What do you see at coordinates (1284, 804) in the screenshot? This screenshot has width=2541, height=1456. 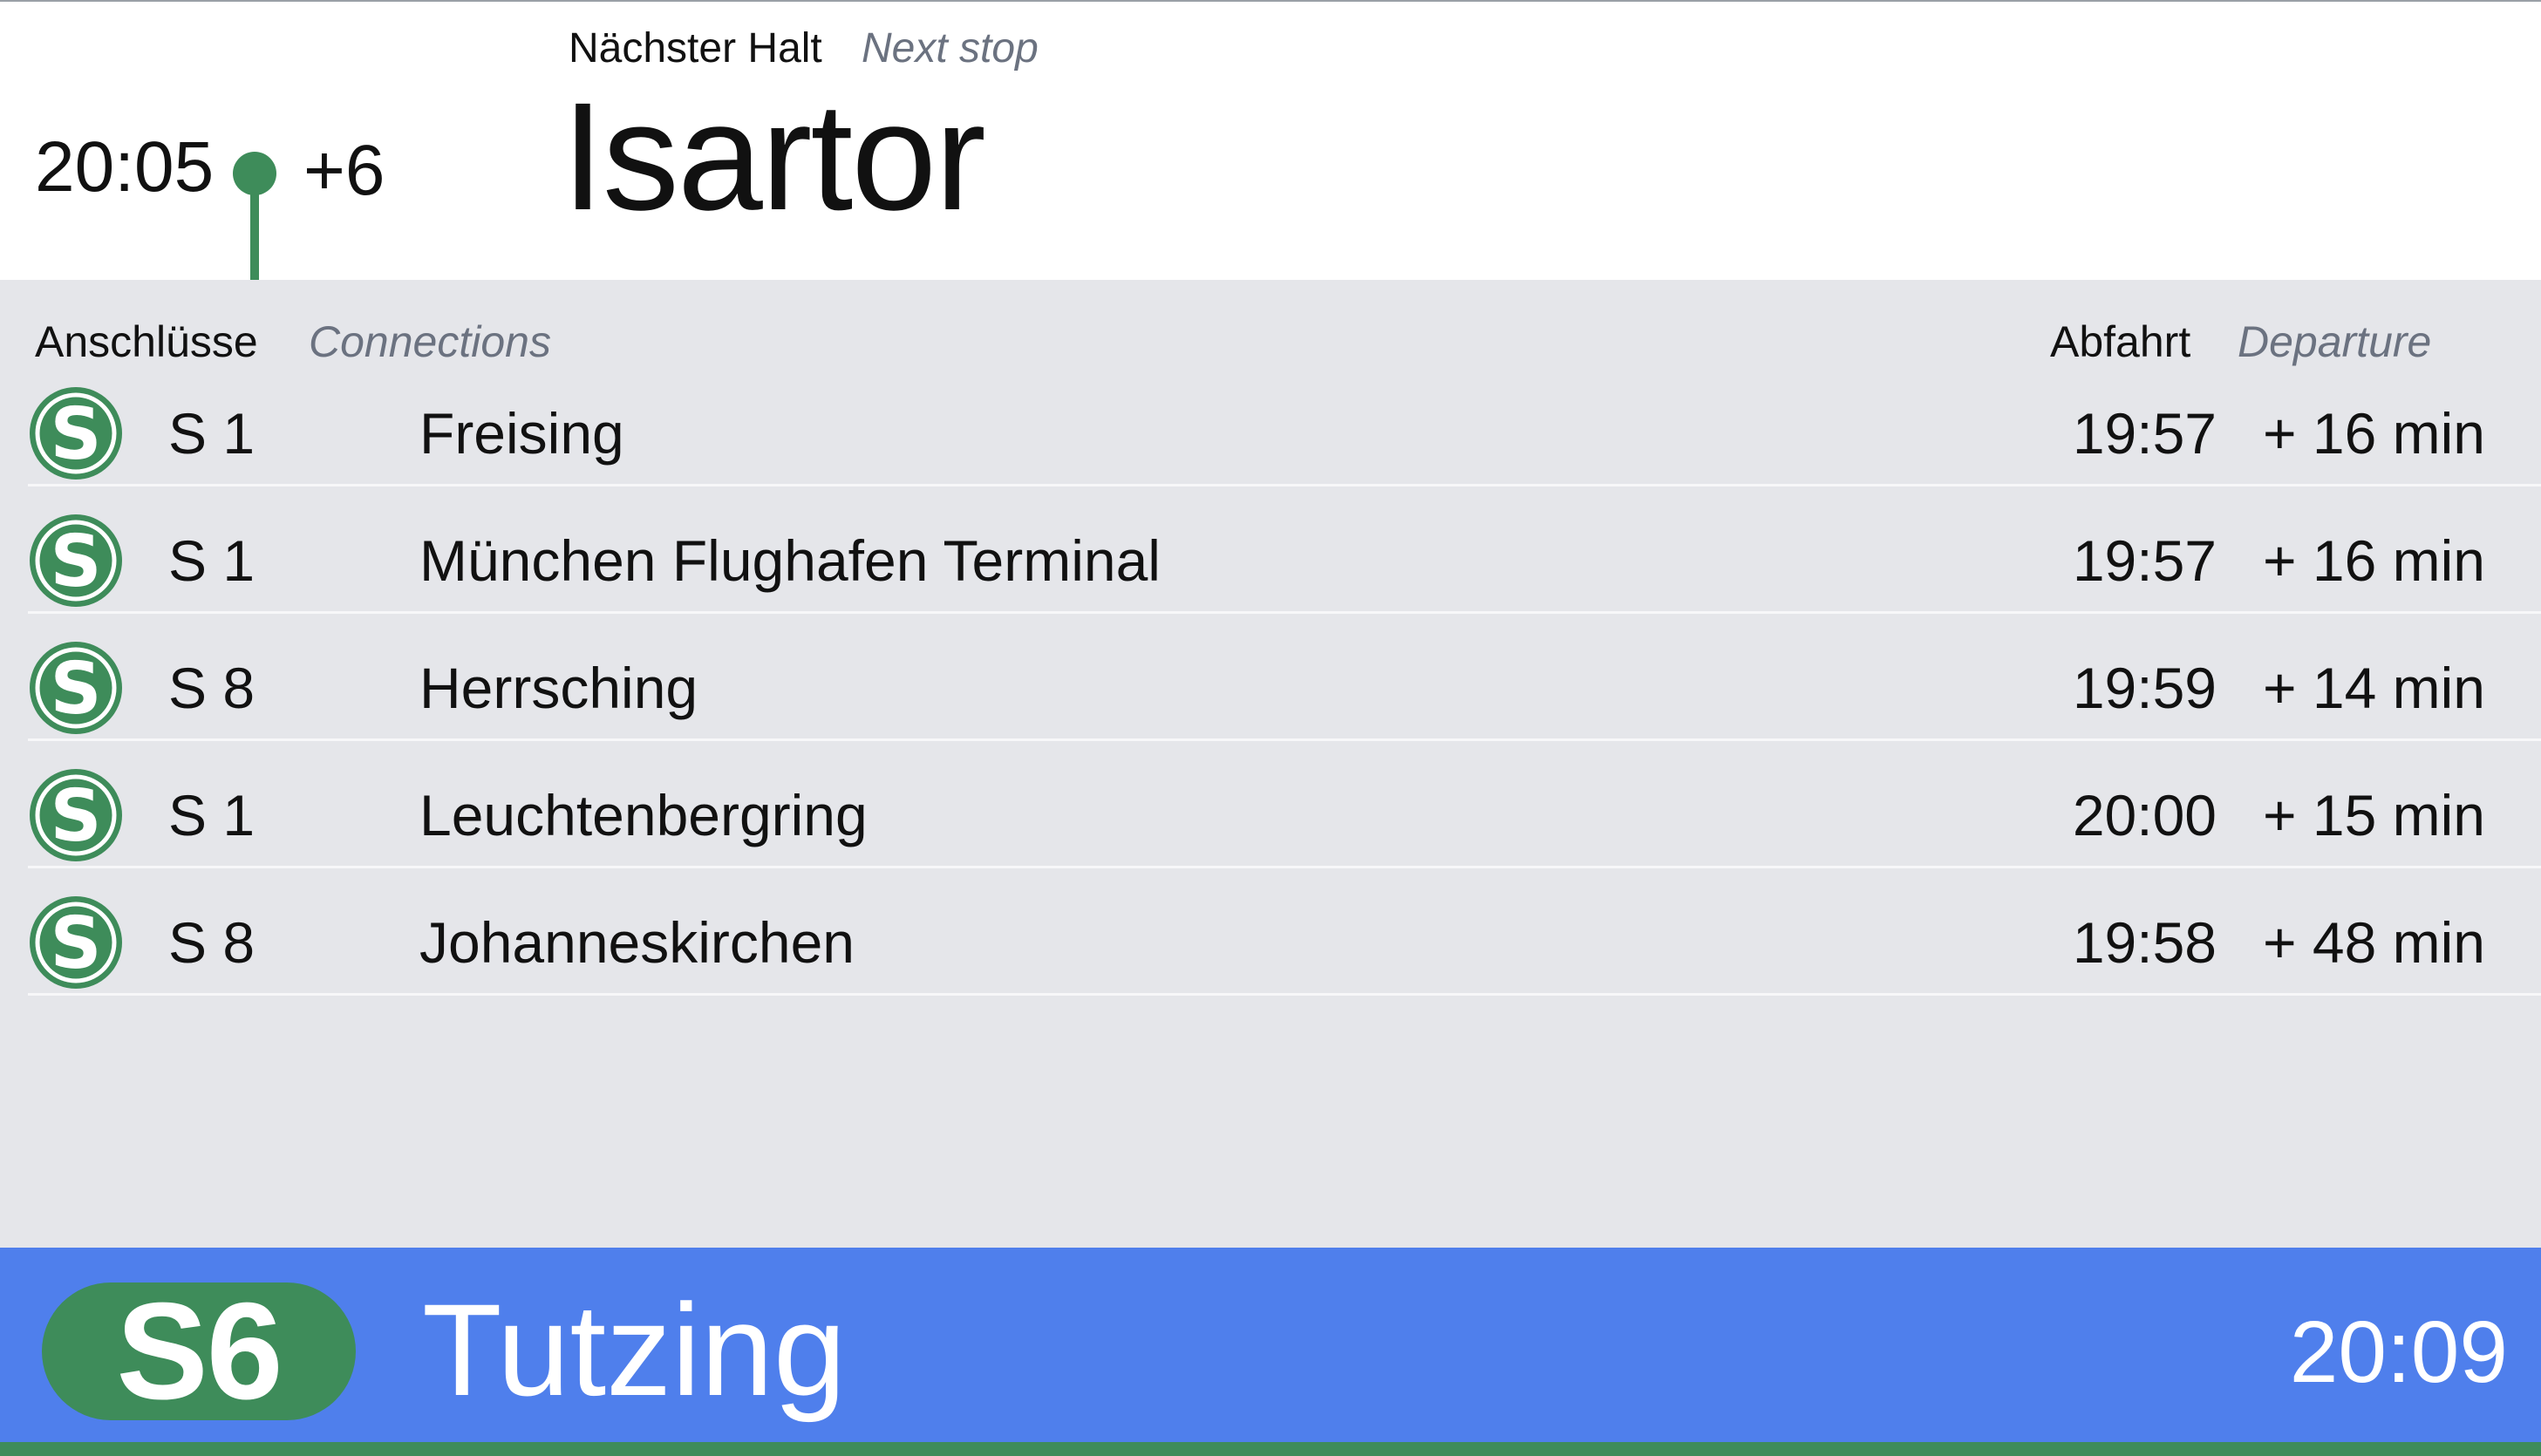 I see `connection-row: S S 1 Leuchtenbergring 20:00 + 15 min` at bounding box center [1284, 804].